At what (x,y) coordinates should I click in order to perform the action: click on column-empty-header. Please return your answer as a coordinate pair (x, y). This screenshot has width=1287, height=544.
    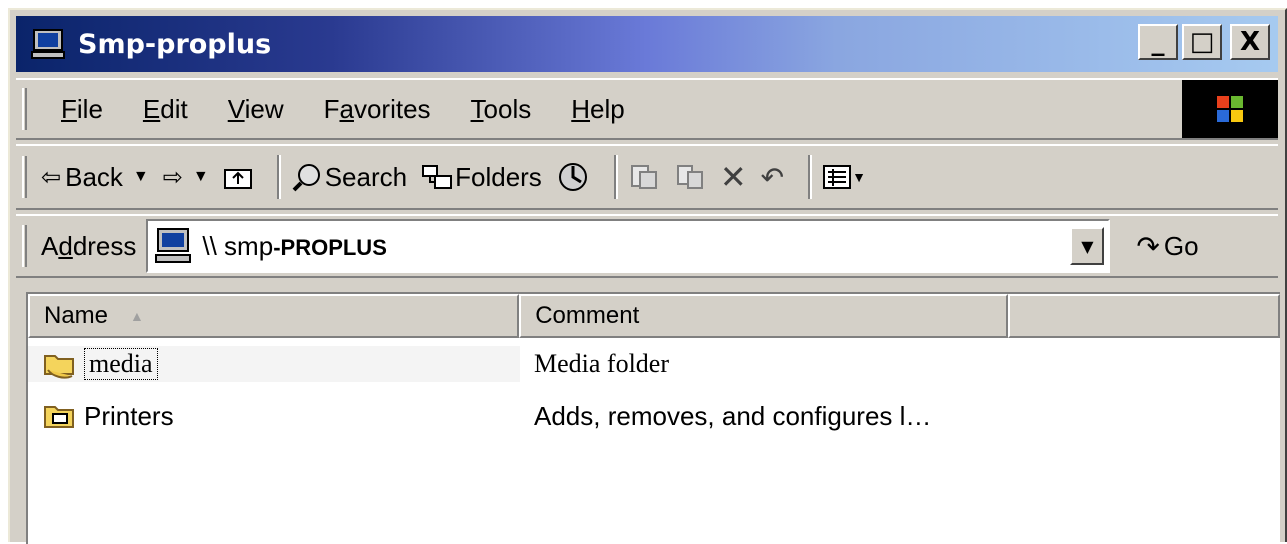
    Looking at the image, I should click on (1144, 316).